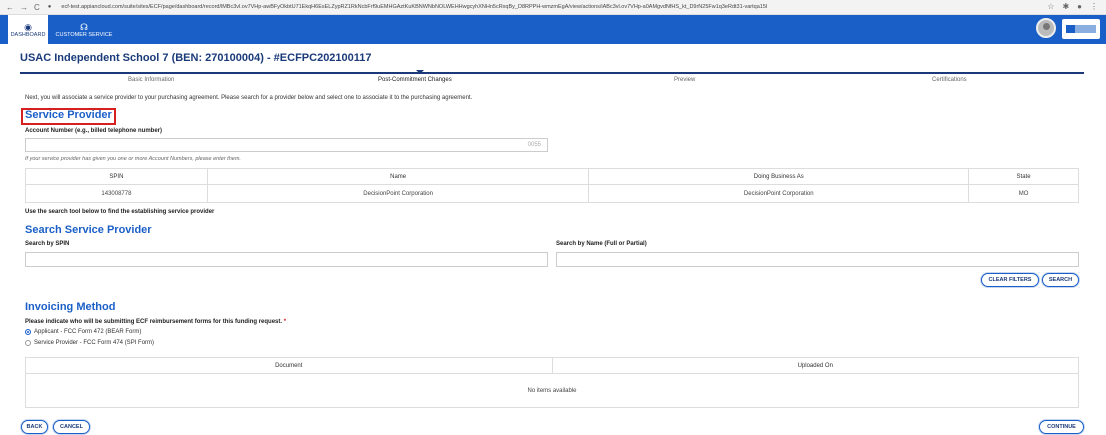  What do you see at coordinates (1061, 427) in the screenshot?
I see `continue-button: CONTINUE` at bounding box center [1061, 427].